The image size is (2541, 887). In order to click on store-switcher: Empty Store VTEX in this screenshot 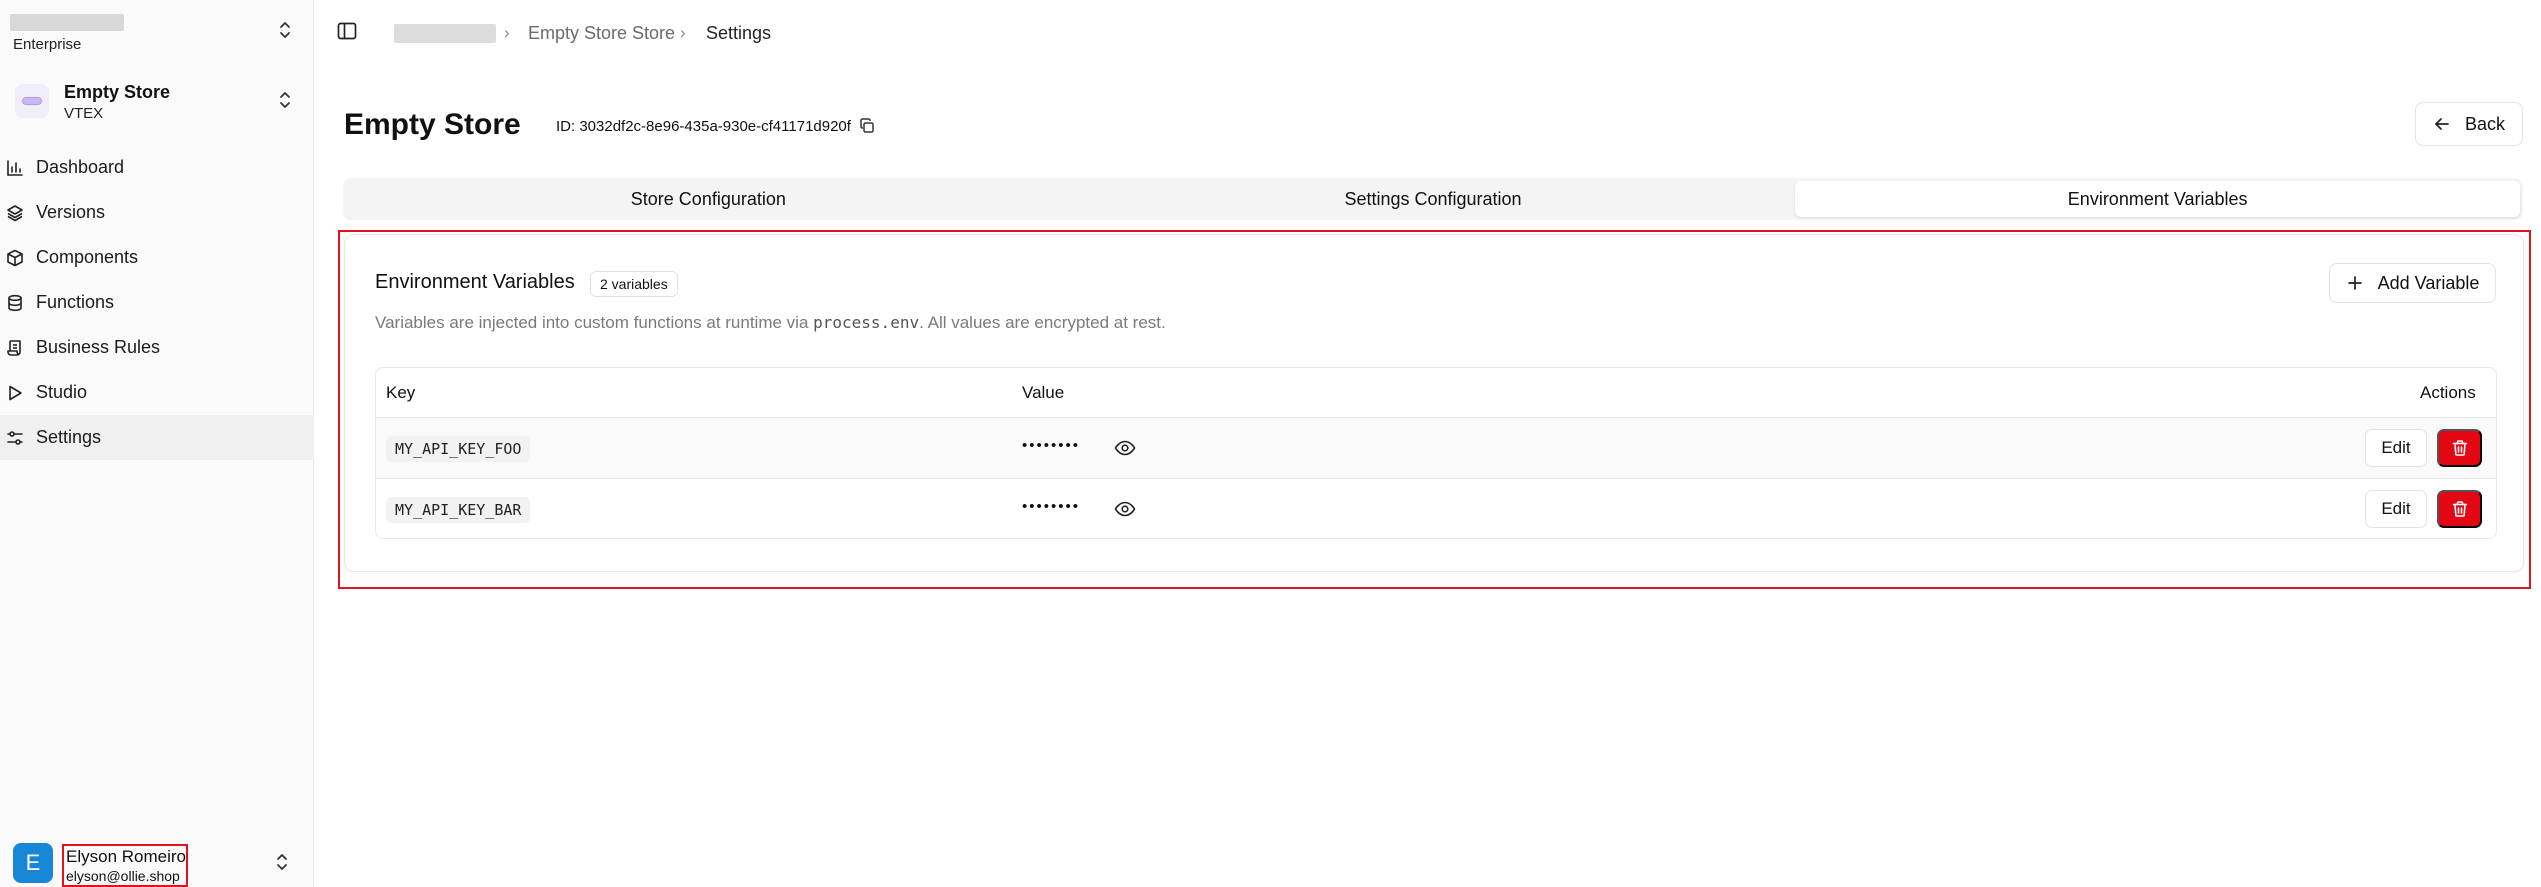, I will do `click(155, 101)`.